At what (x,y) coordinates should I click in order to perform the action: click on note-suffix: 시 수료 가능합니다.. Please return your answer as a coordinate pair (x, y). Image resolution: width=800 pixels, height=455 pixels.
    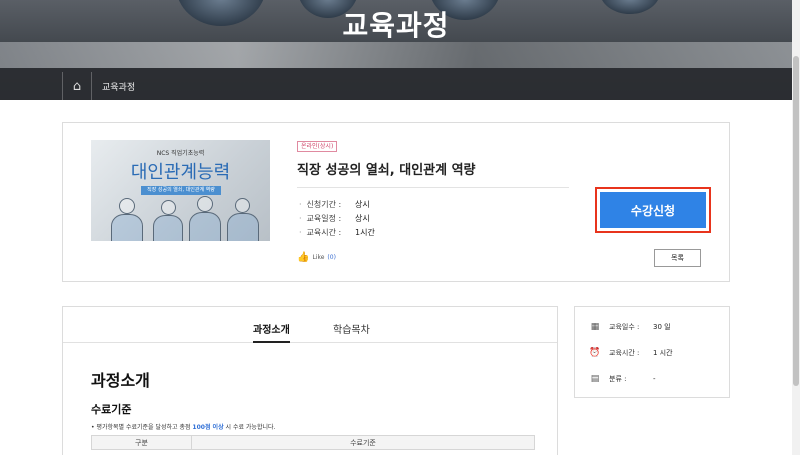
    Looking at the image, I should click on (250, 427).